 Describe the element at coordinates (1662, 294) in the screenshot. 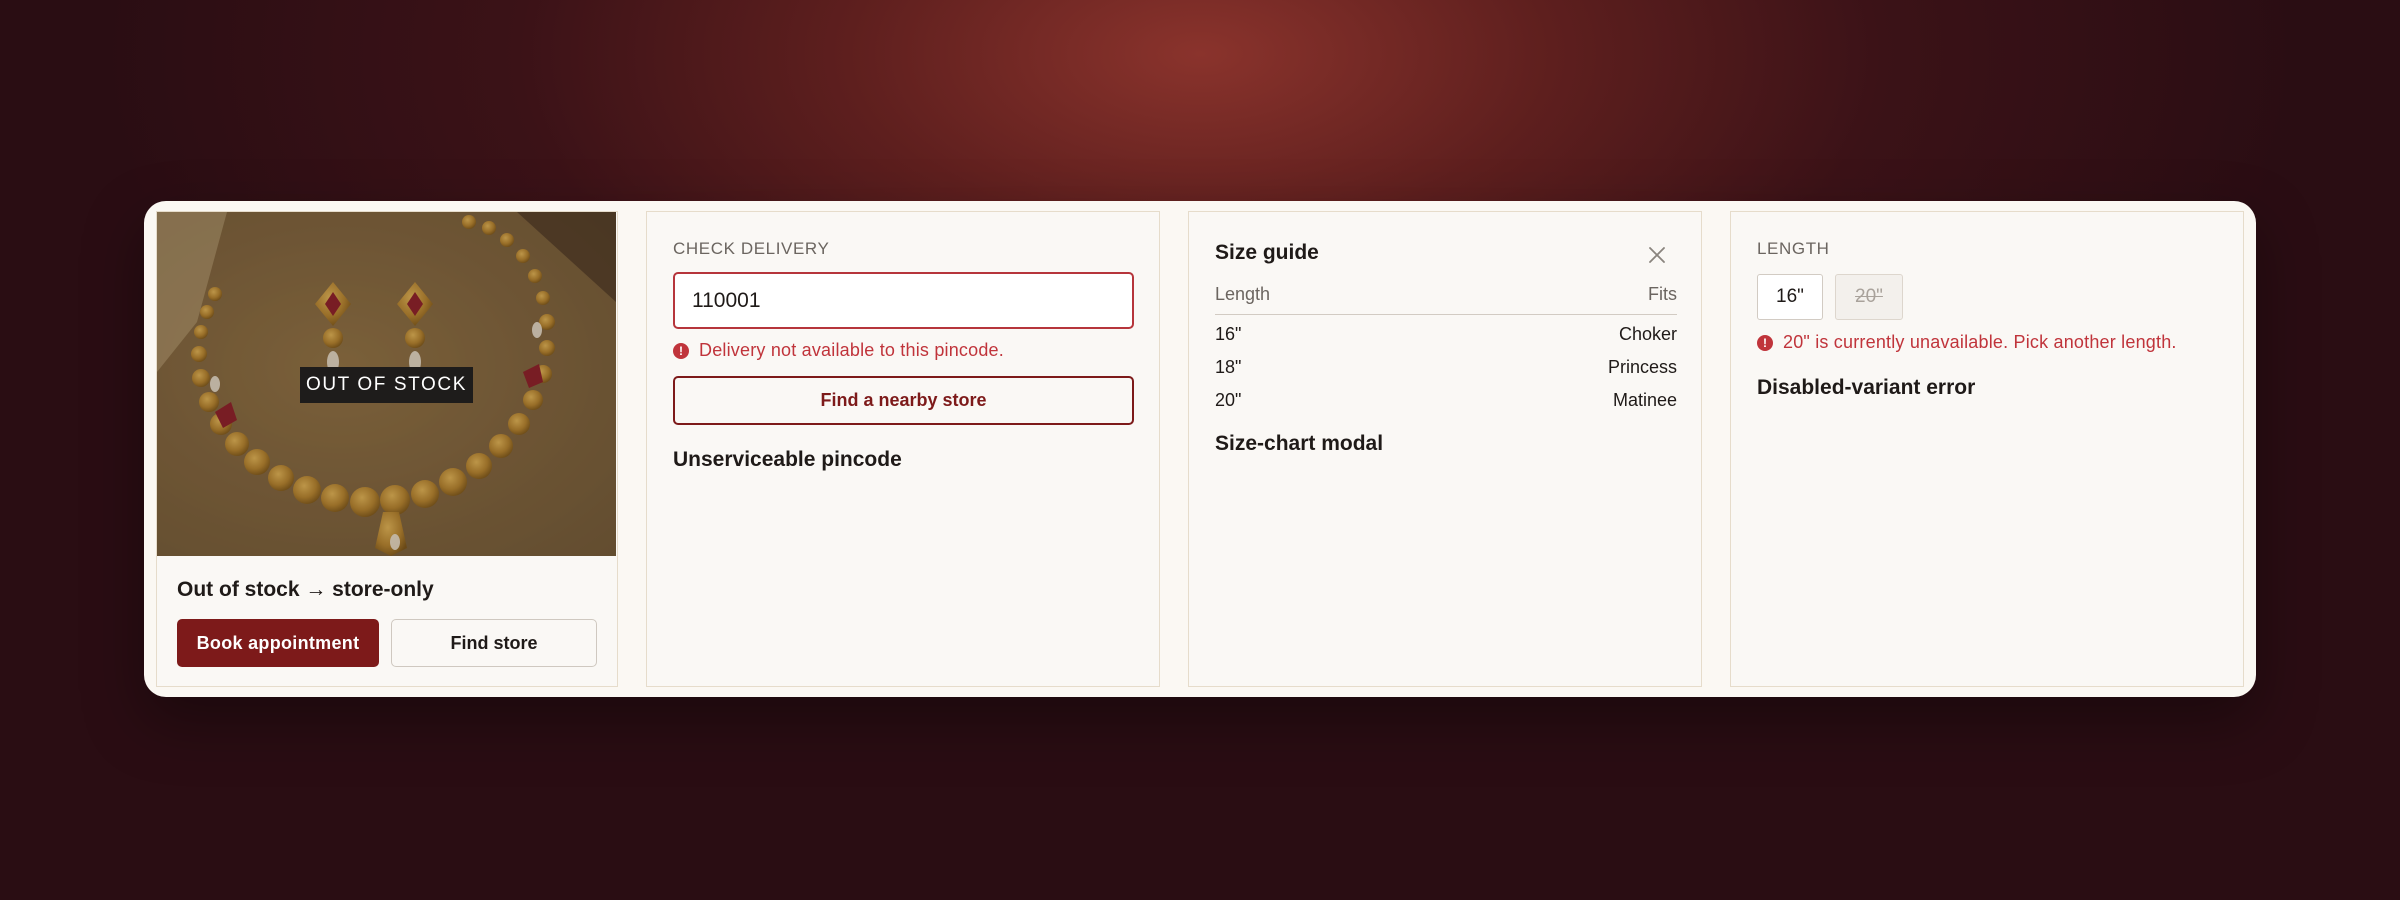

I see `column-header-fits: Fits` at that location.